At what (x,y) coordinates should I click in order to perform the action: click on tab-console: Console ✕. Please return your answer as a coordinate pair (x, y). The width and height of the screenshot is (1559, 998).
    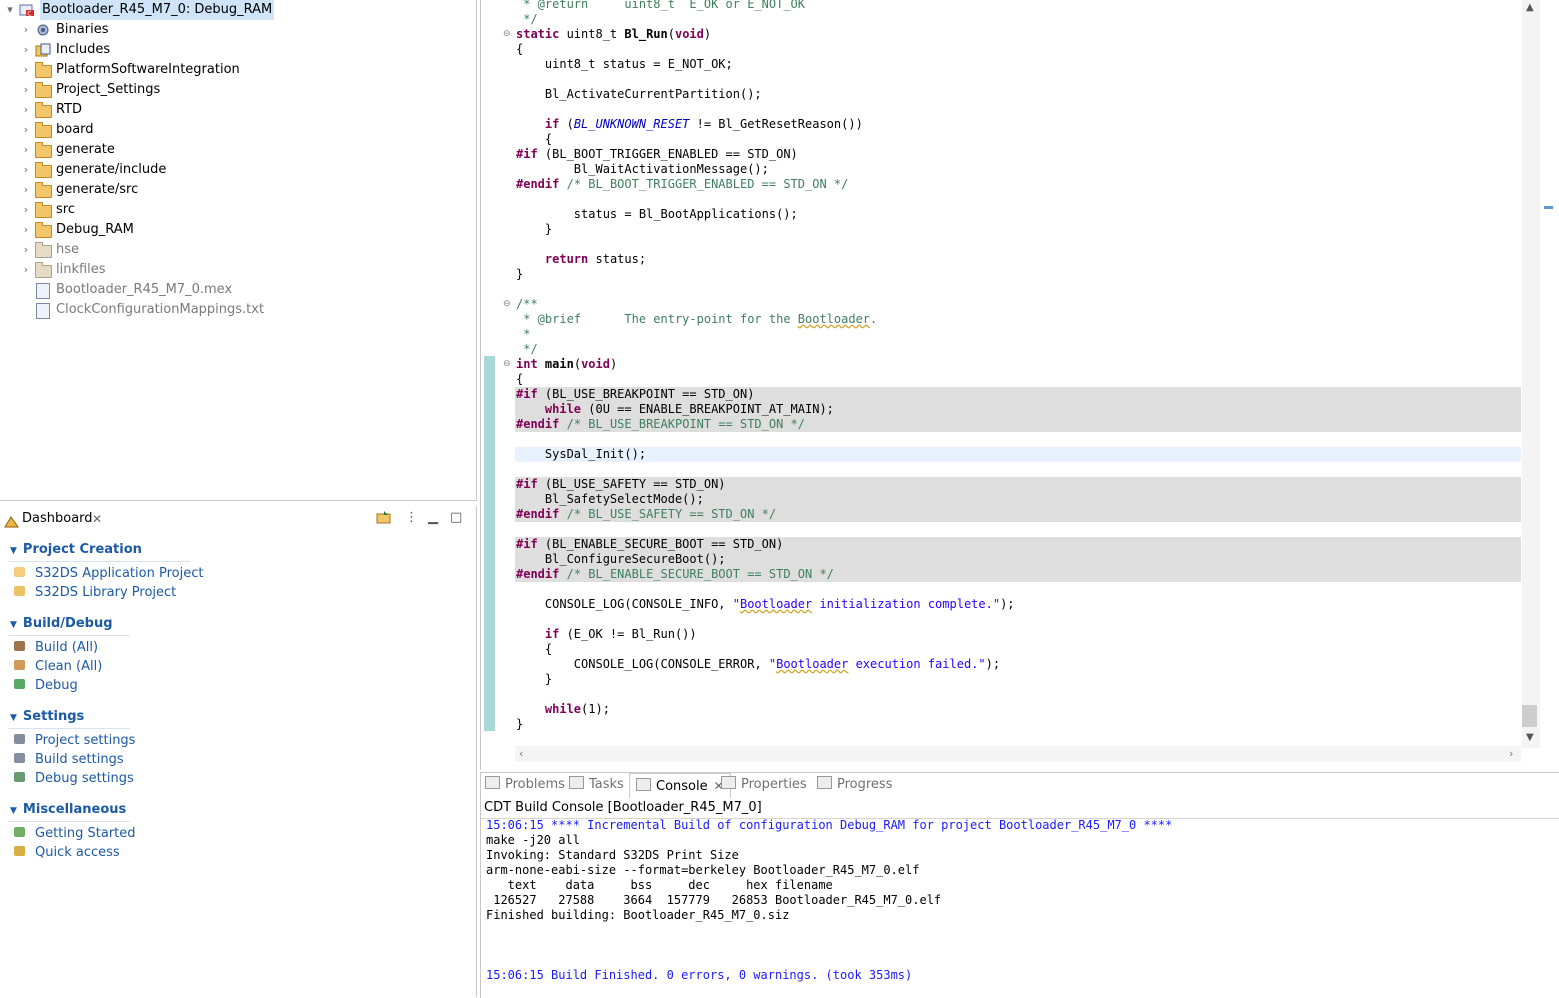
    Looking at the image, I should click on (680, 785).